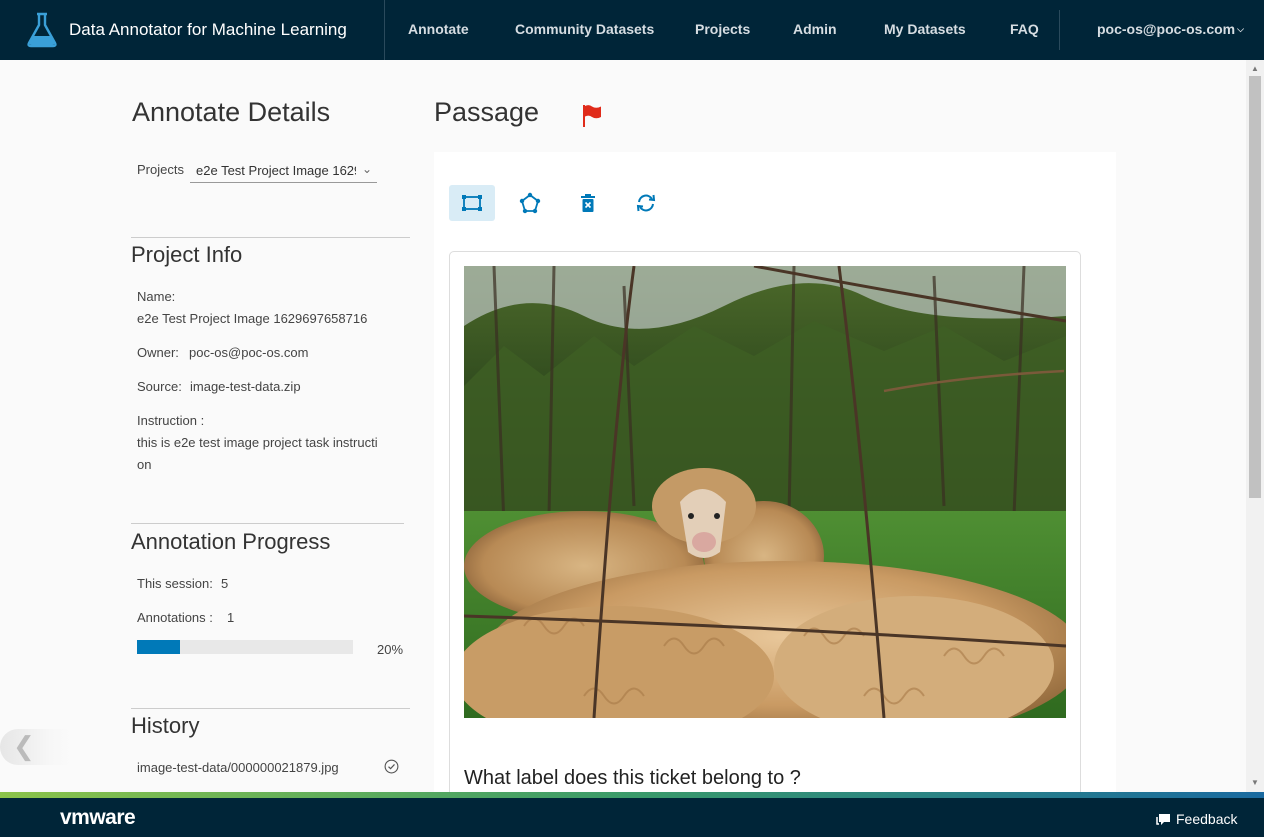 The image size is (1264, 837). I want to click on instruction-line-2: on, so click(144, 464).